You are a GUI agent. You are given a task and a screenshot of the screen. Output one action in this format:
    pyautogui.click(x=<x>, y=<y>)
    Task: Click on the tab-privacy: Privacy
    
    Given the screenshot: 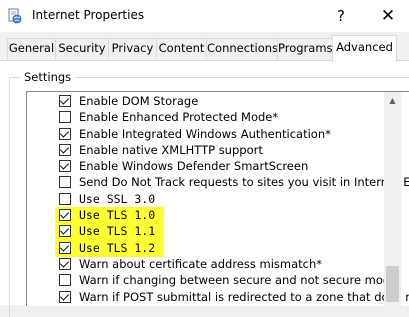 What is the action you would take?
    pyautogui.click(x=132, y=48)
    